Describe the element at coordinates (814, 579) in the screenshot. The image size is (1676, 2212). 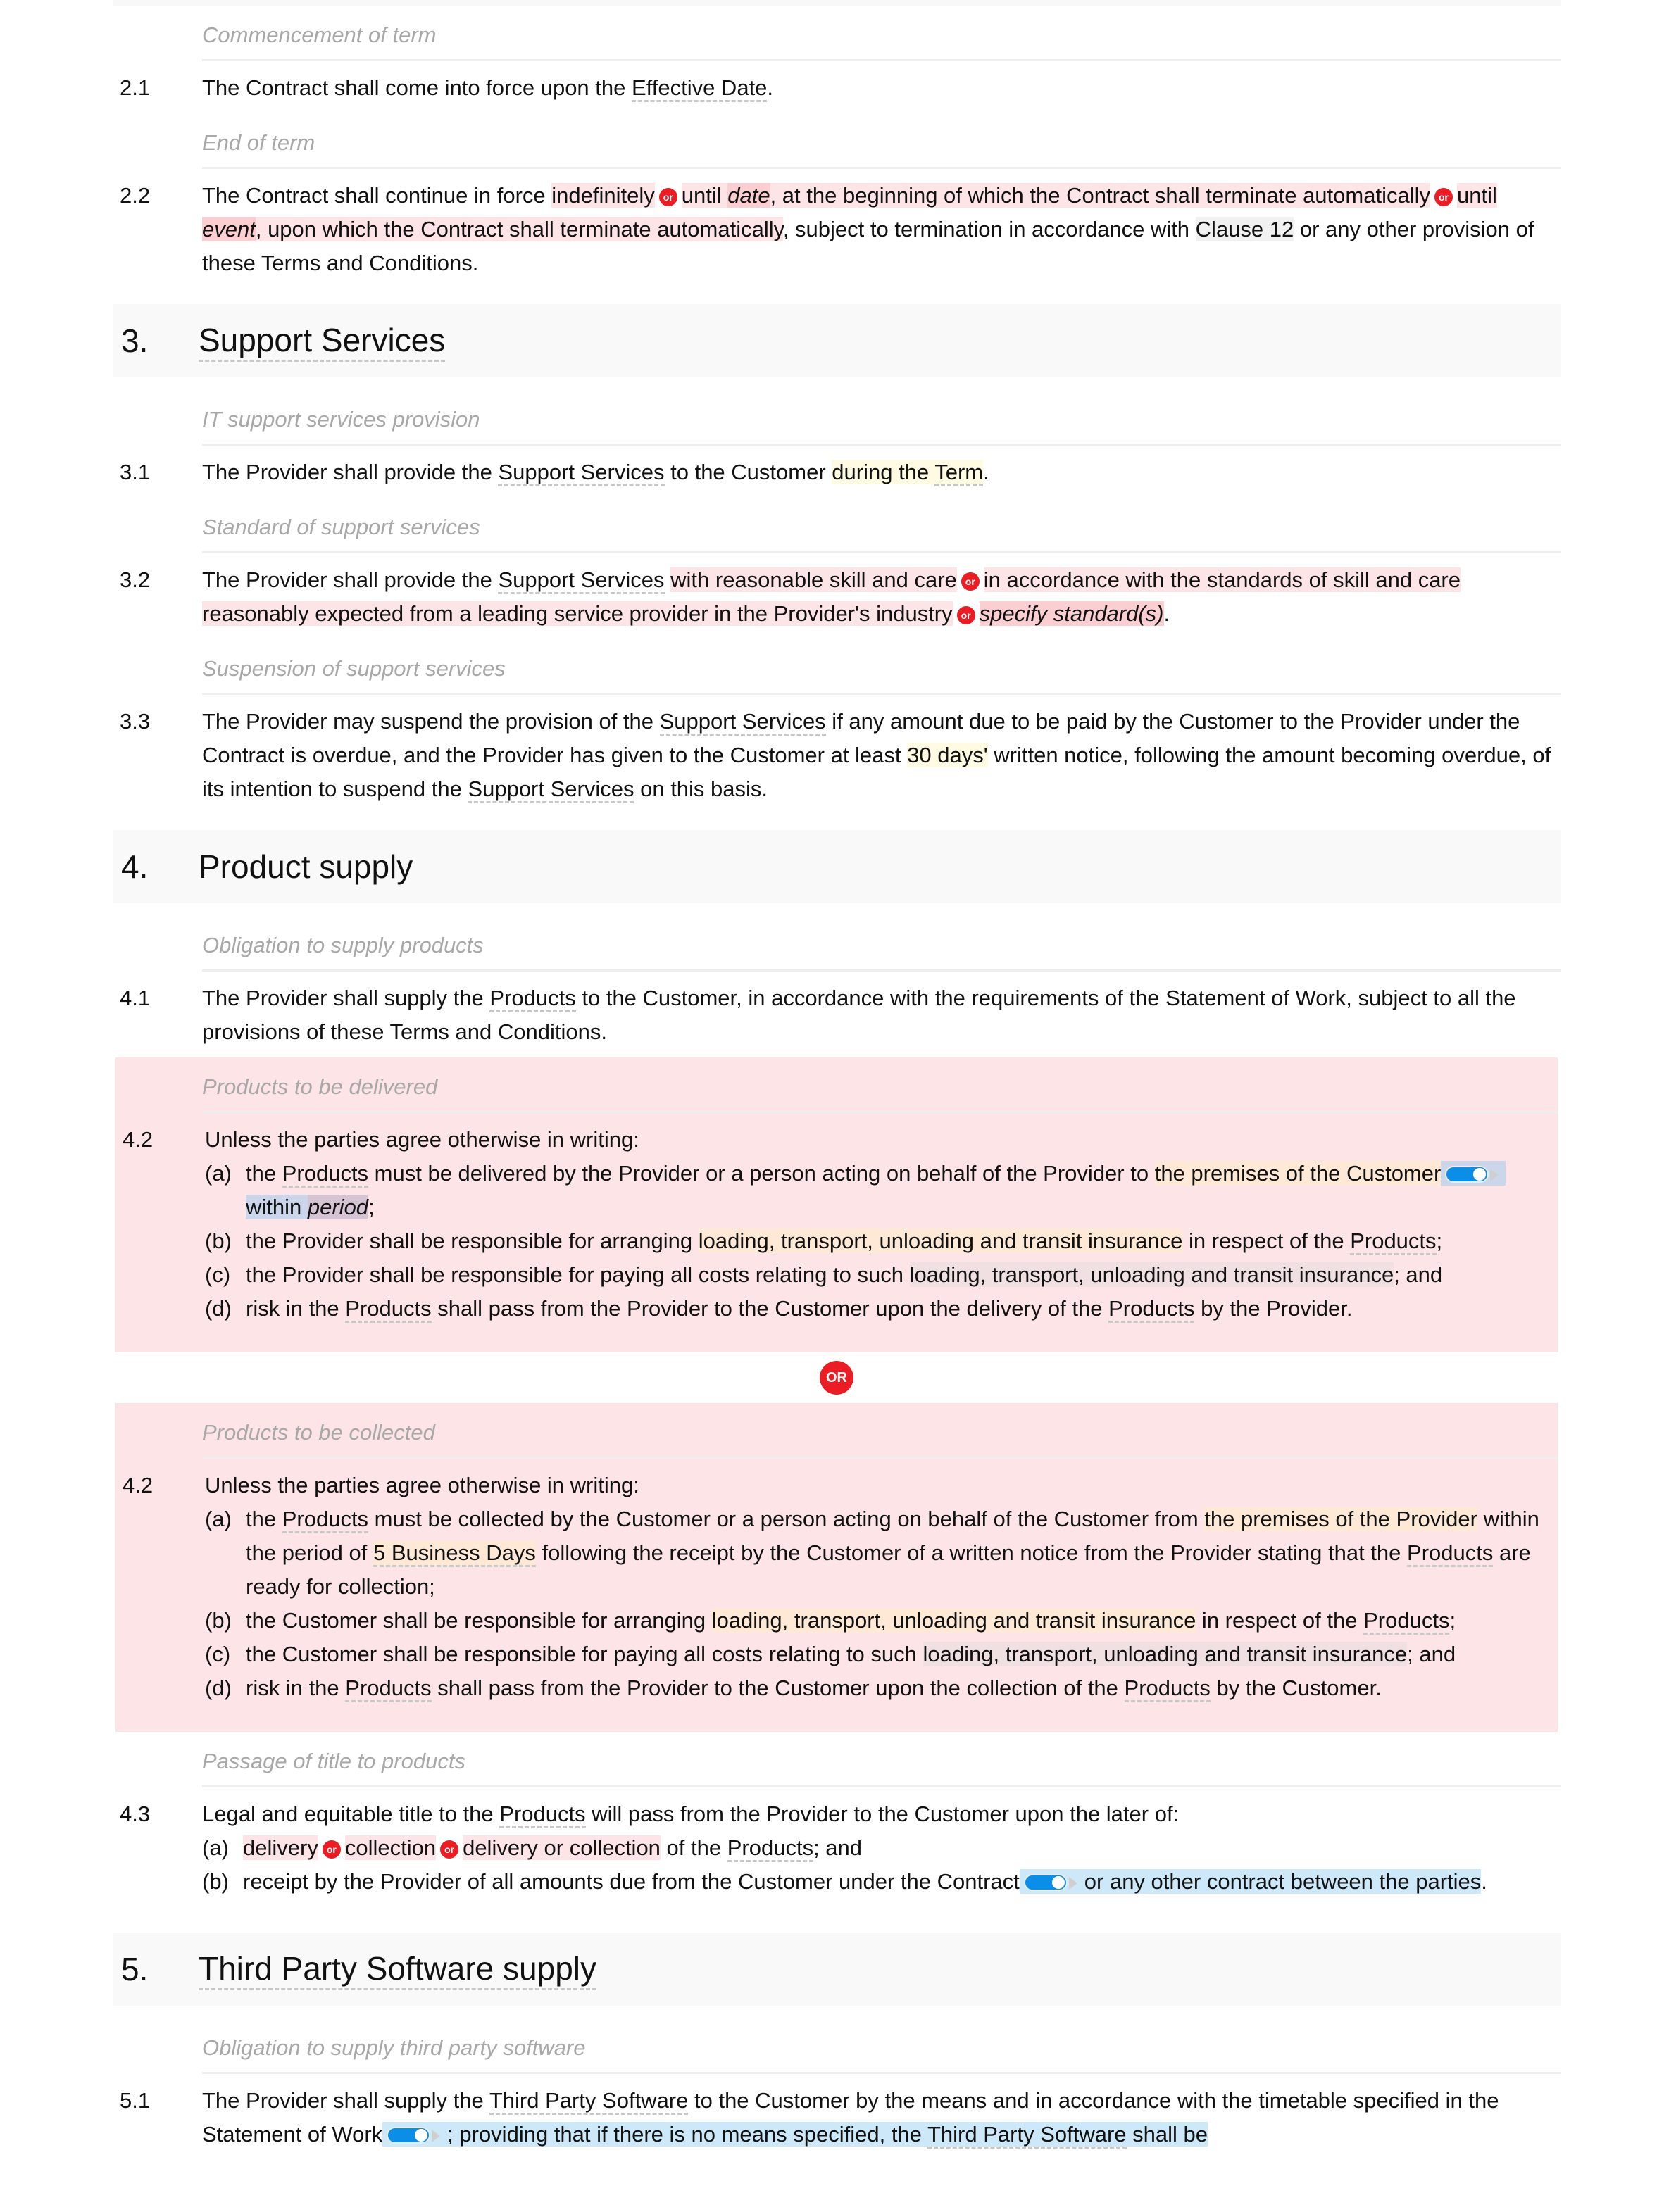
I see `option-reasonable-skill: with reasonable skill and care` at that location.